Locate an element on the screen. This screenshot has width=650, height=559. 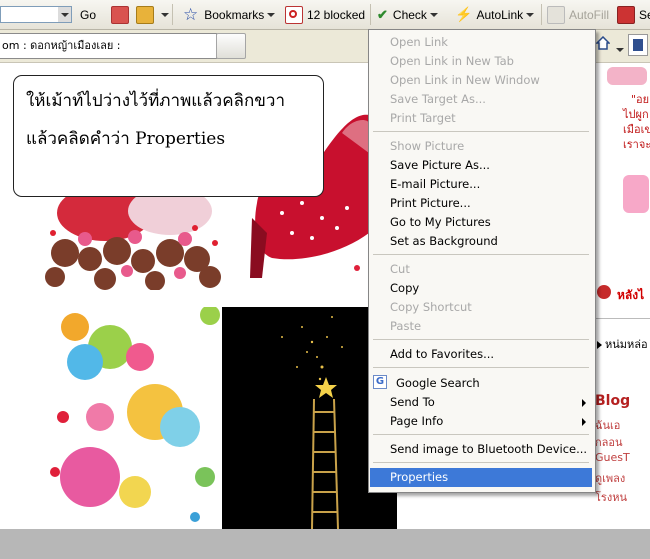
blog-link-4: ดูเพลง is located at coordinates (610, 478).